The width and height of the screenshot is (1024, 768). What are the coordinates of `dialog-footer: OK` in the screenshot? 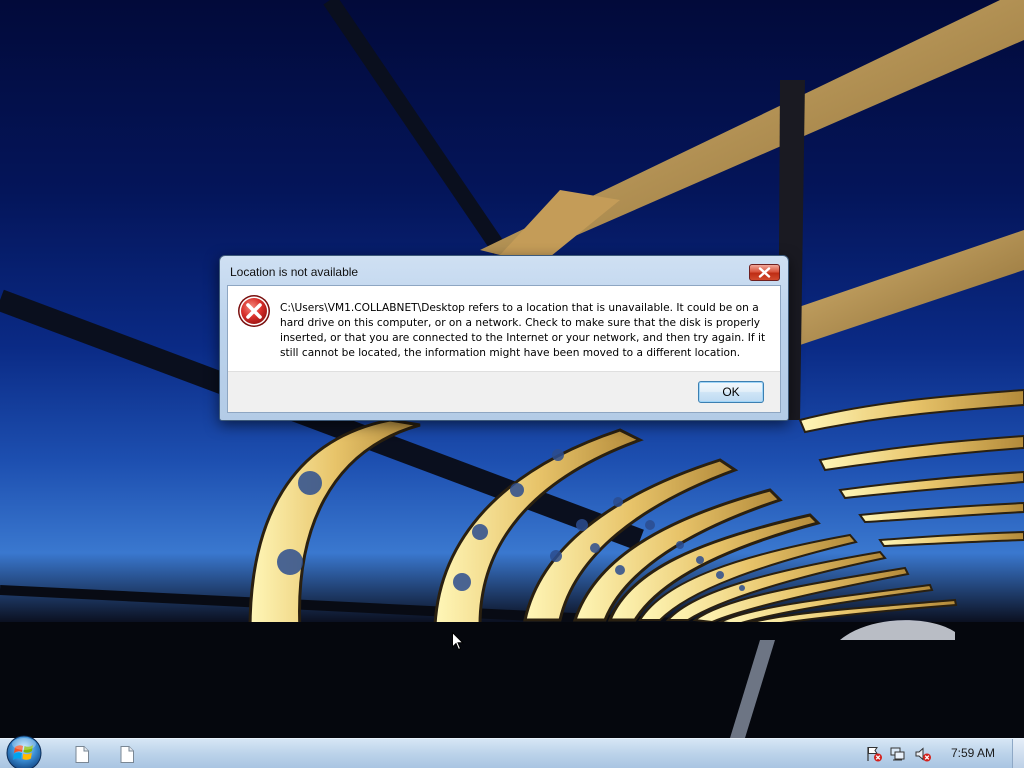 It's located at (504, 391).